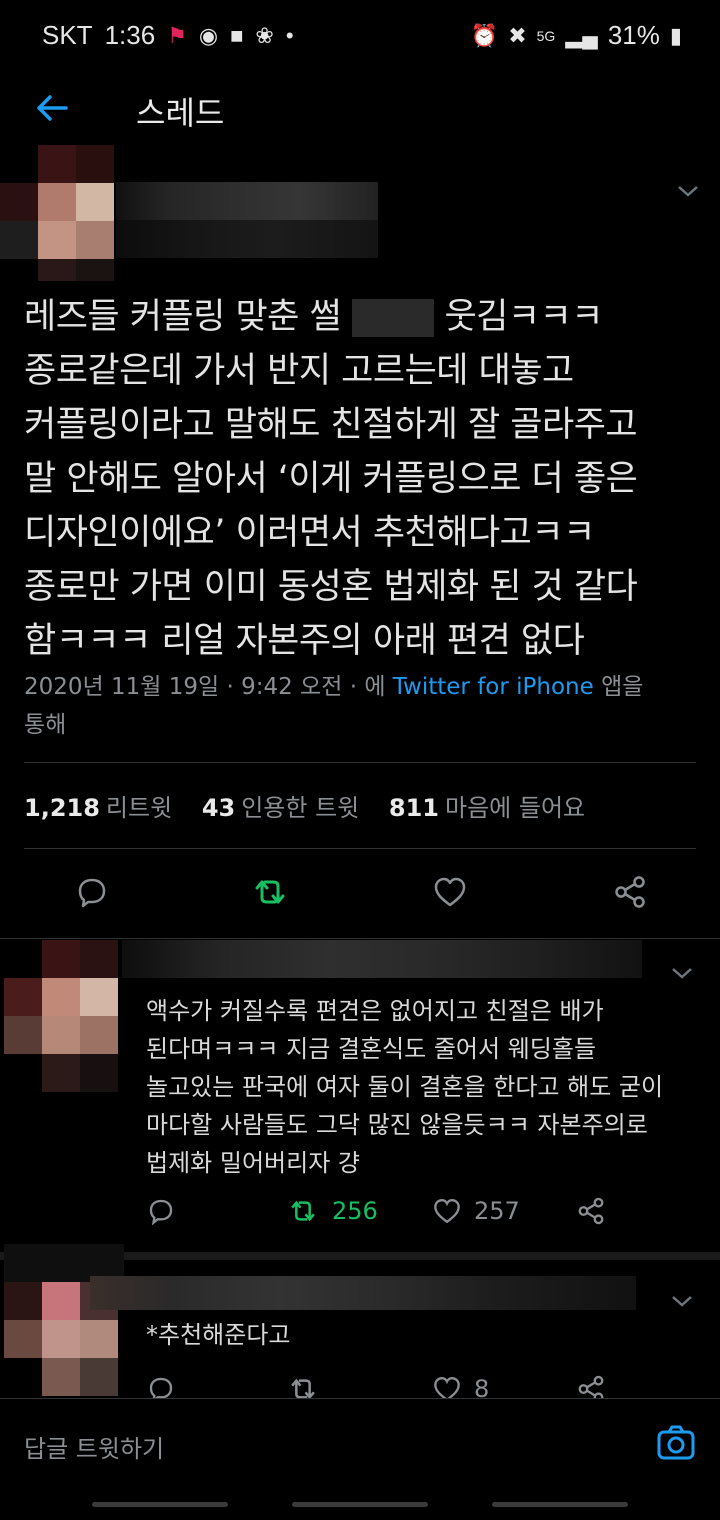 Image resolution: width=720 pixels, height=1520 pixels. What do you see at coordinates (304, 641) in the screenshot?
I see `tweet-line: 함ㅋㅋㅋ 리얼 자본주의 아래 편견 없다` at bounding box center [304, 641].